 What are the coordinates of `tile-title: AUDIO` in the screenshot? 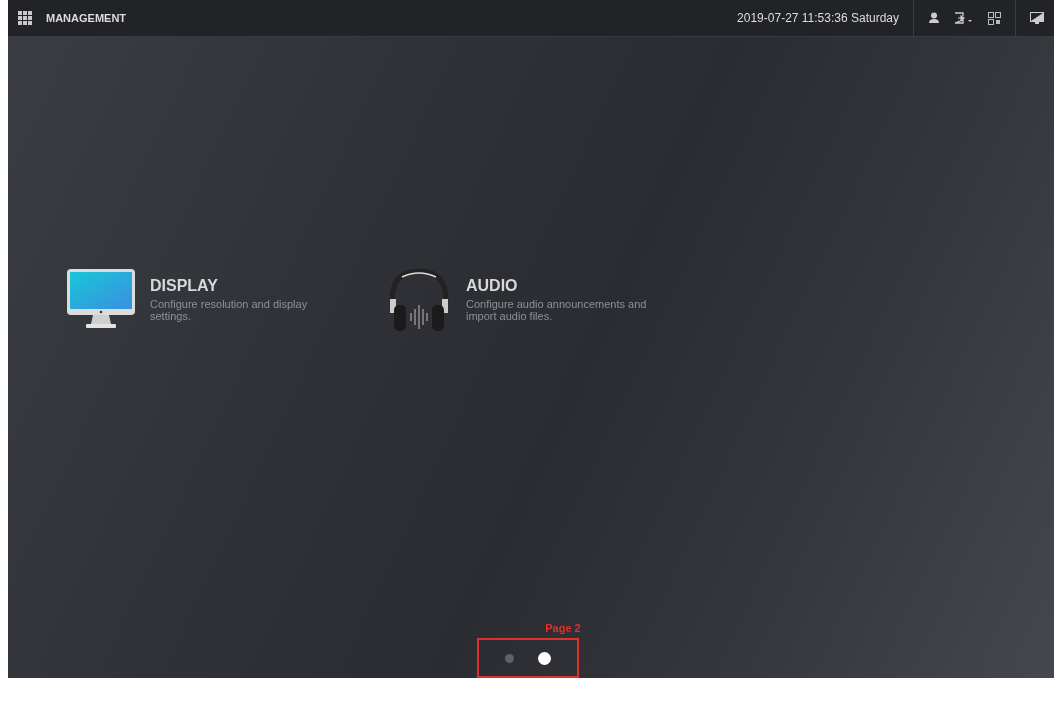 It's located at (566, 286).